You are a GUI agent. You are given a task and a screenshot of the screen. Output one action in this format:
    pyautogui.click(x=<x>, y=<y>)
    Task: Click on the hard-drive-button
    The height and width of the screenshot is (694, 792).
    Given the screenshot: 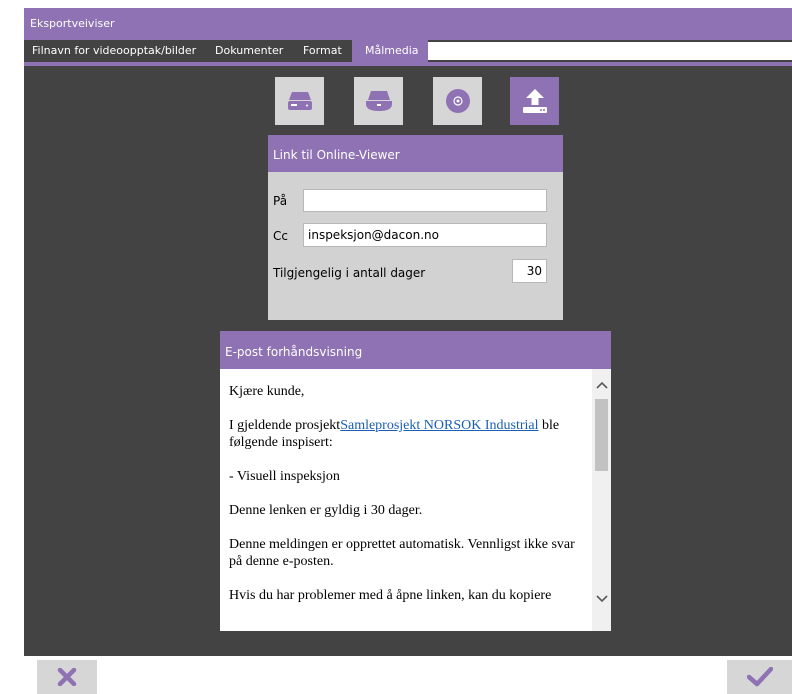 What is the action you would take?
    pyautogui.click(x=299, y=101)
    